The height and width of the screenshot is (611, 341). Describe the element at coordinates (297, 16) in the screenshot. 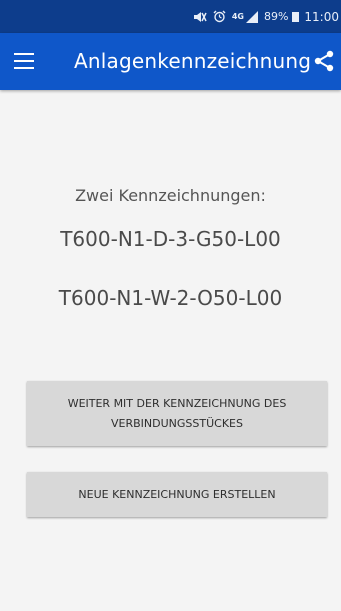

I see `battery-icon` at that location.